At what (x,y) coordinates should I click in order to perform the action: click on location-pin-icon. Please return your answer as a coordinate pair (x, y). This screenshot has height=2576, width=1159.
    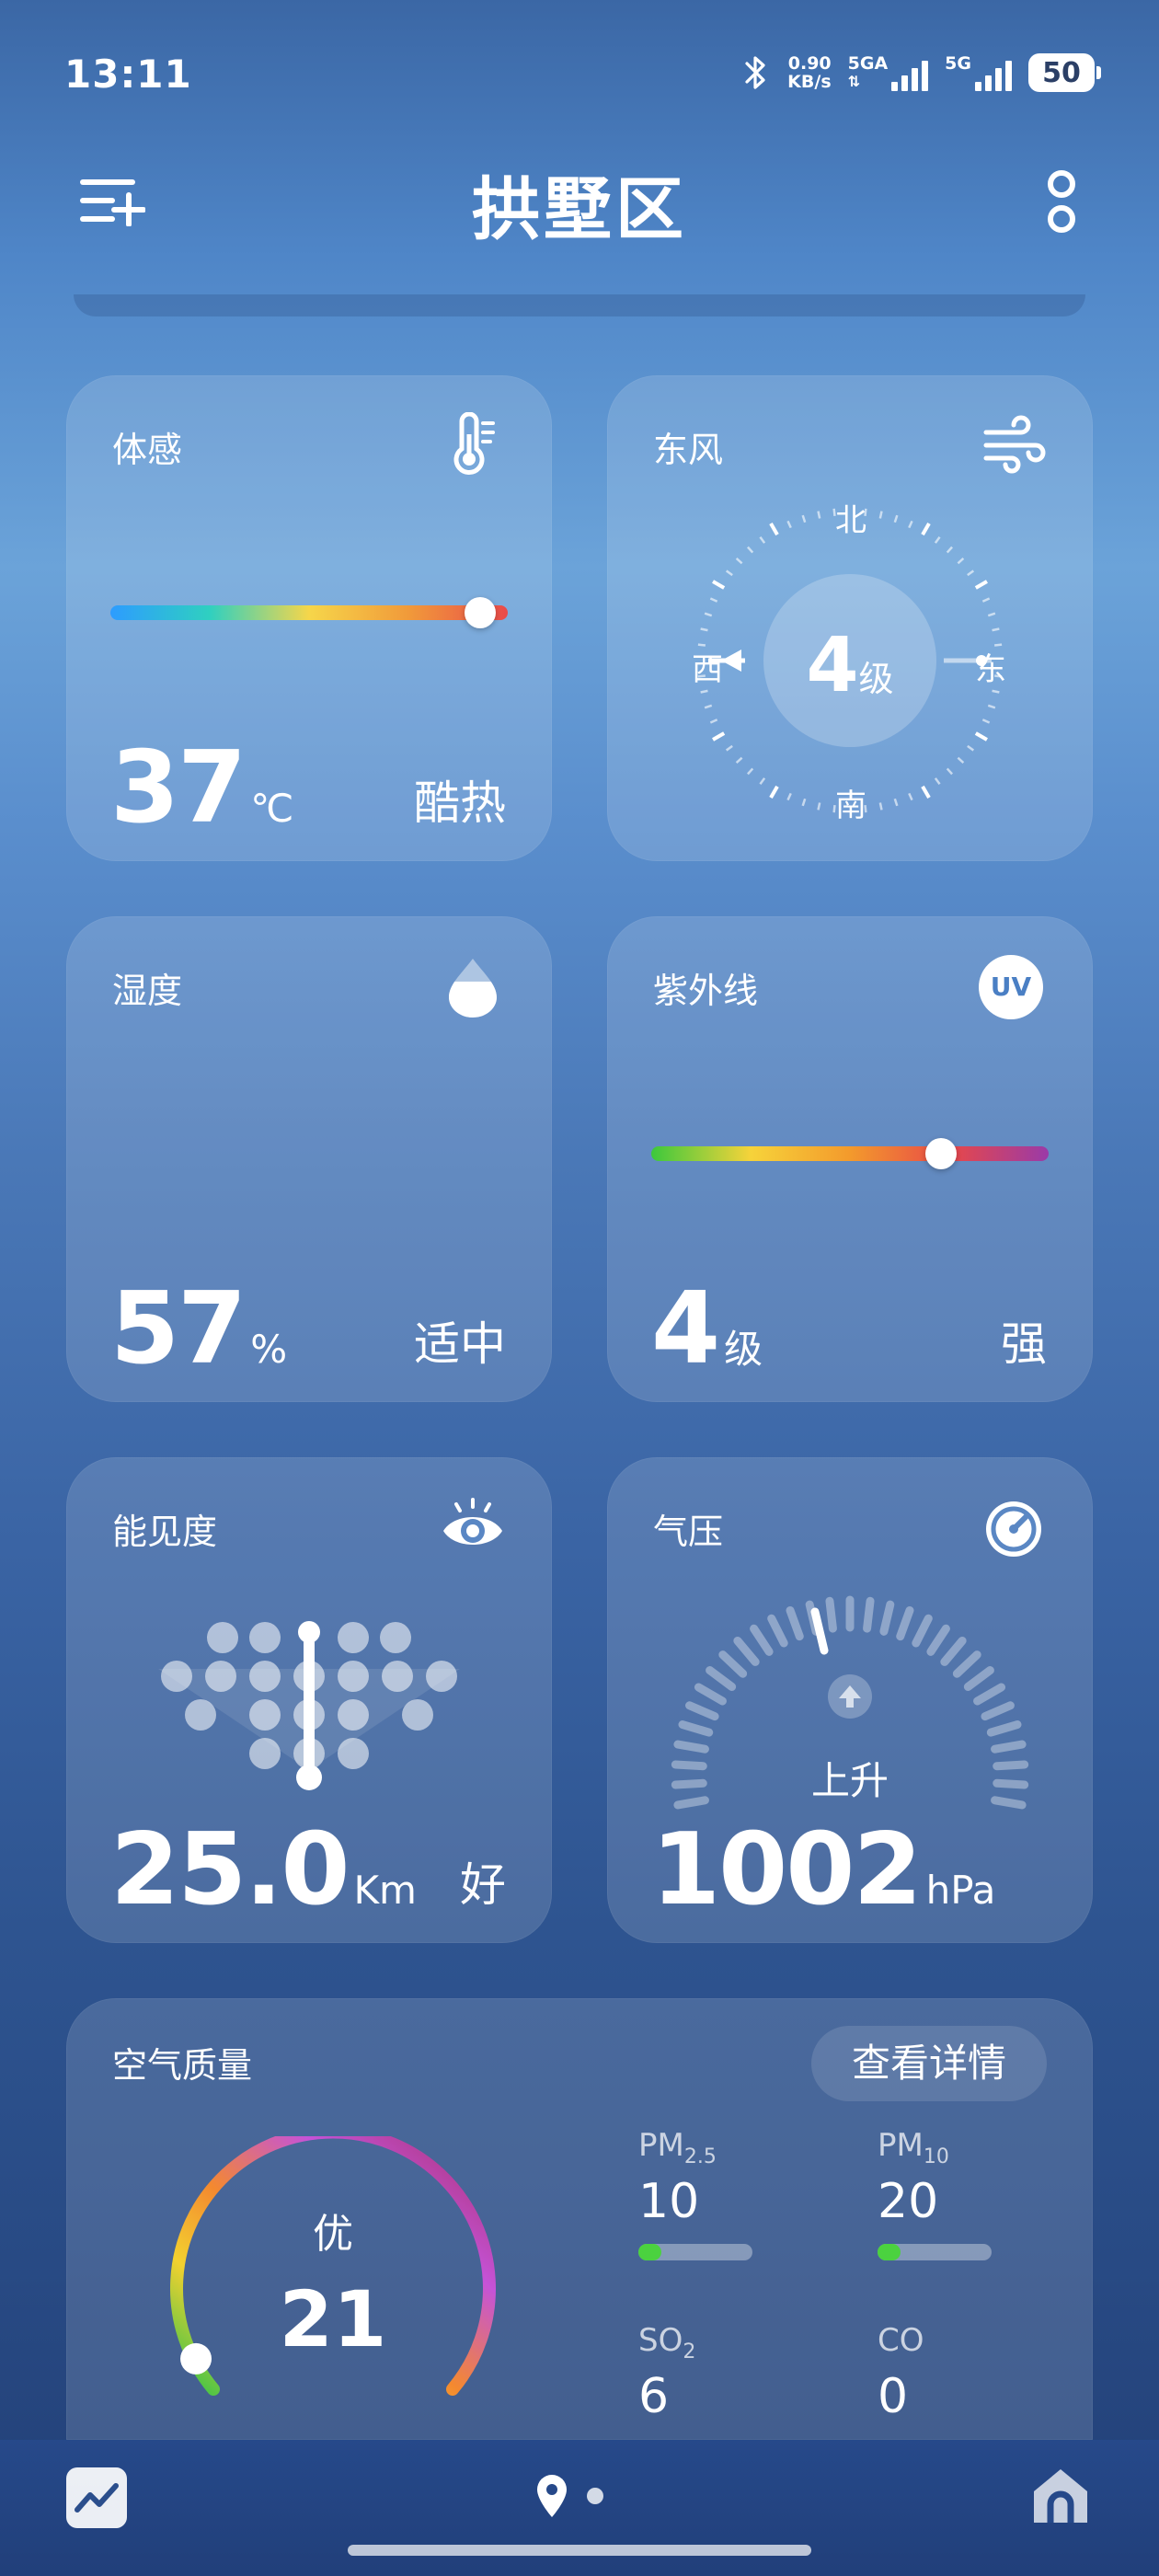
    Looking at the image, I should click on (552, 2496).